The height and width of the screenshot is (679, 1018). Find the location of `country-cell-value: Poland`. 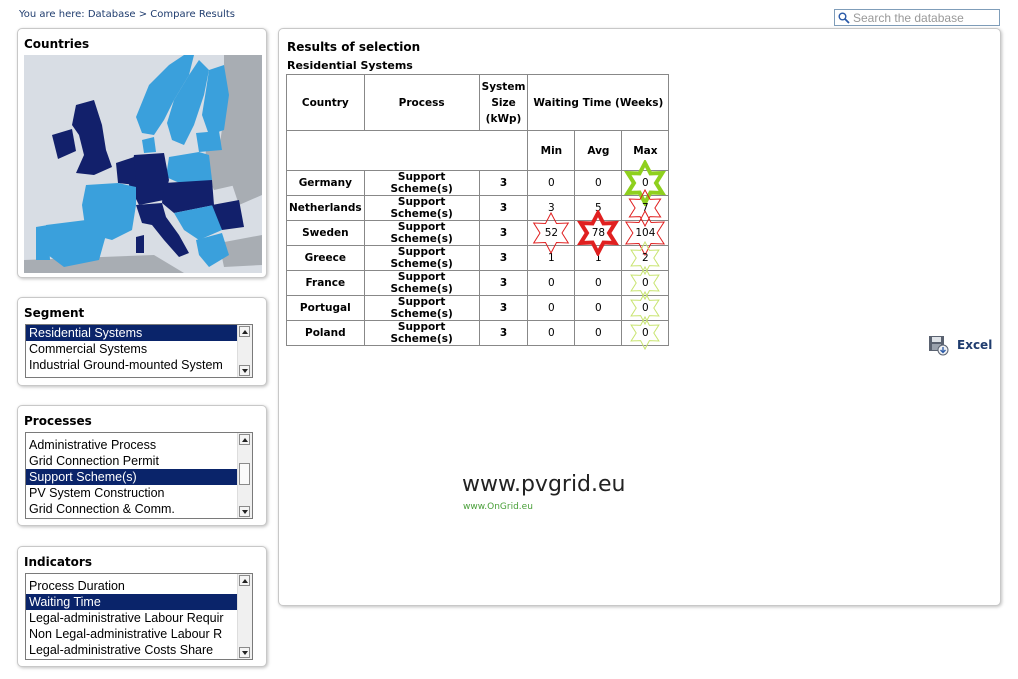

country-cell-value: Poland is located at coordinates (325, 333).